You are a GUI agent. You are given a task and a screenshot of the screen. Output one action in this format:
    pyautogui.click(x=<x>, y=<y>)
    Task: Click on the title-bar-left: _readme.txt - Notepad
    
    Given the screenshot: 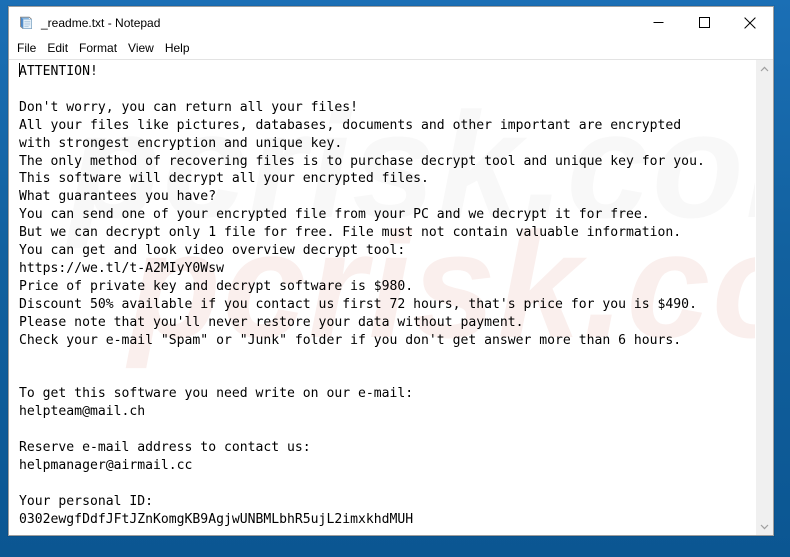 What is the action you would take?
    pyautogui.click(x=322, y=23)
    